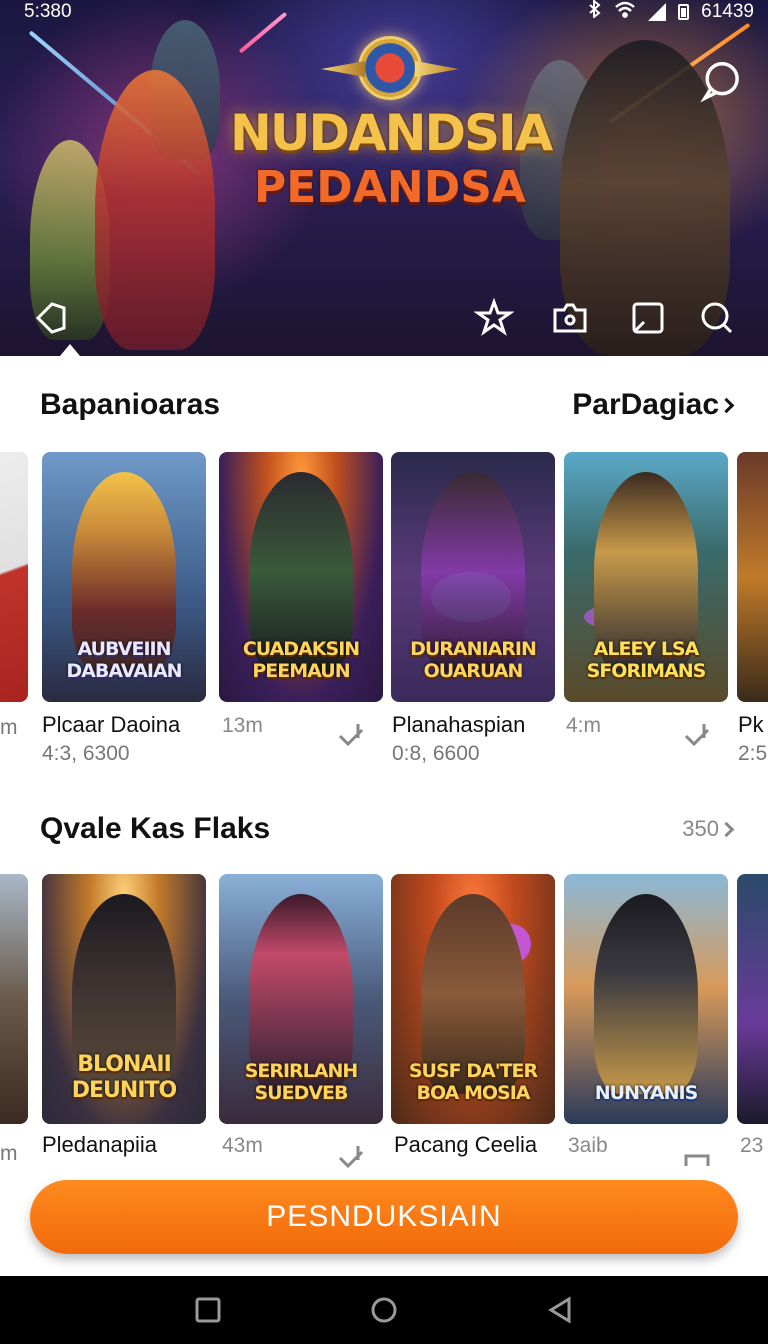  What do you see at coordinates (473, 660) in the screenshot?
I see `game-card-art-title: DURANIARIN OUARUAN` at bounding box center [473, 660].